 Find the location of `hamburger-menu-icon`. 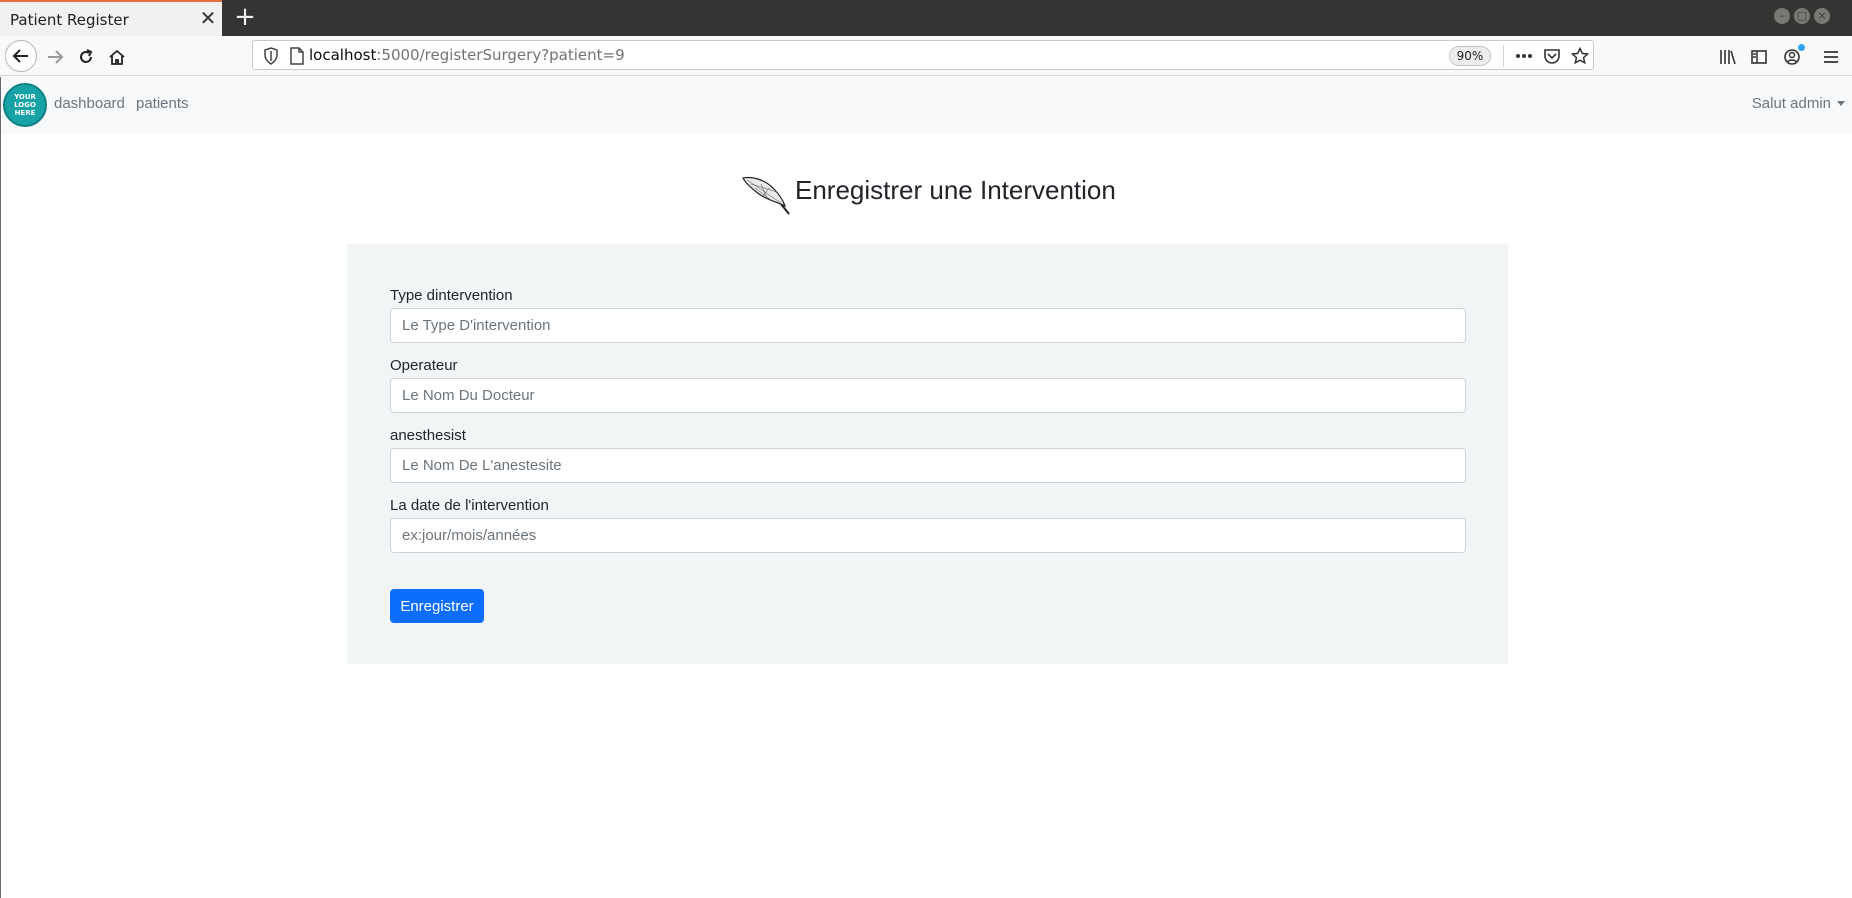

hamburger-menu-icon is located at coordinates (1831, 57).